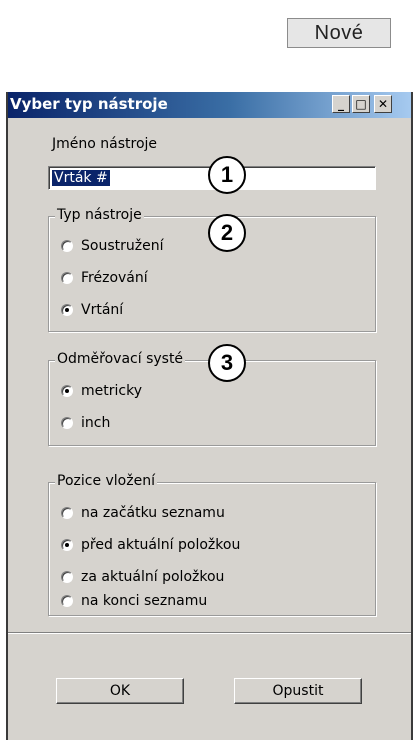 The width and height of the screenshot is (413, 740). What do you see at coordinates (209, 105) in the screenshot?
I see `title-bar: Vyber typ nástroje _ □ ✕` at bounding box center [209, 105].